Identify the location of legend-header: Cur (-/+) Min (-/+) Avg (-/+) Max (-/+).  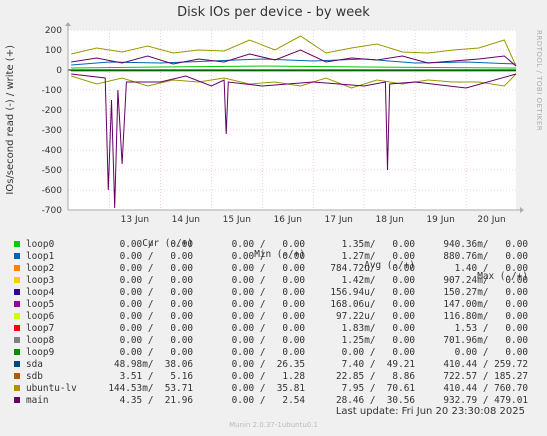
(273, 254).